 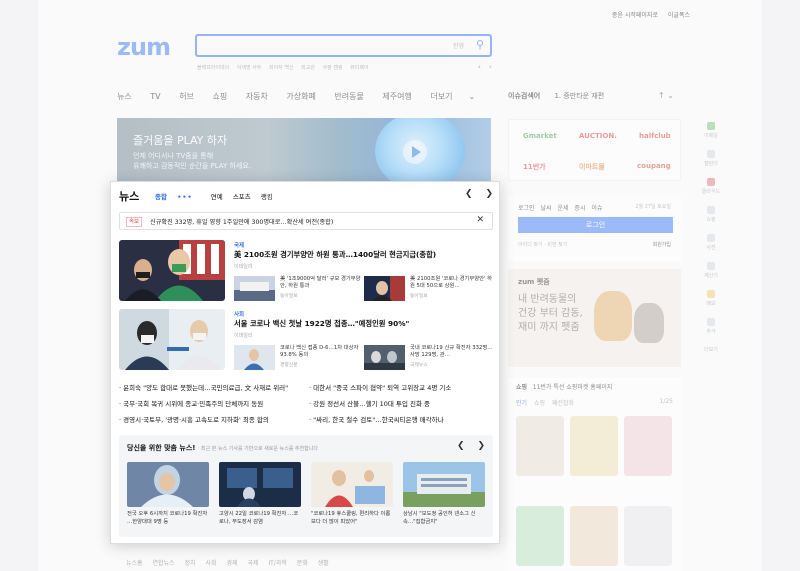 What do you see at coordinates (444, 494) in the screenshot?
I see `recommended-card: 상남시 "모도정 공인허 넨소그 신속…"집합금지"` at bounding box center [444, 494].